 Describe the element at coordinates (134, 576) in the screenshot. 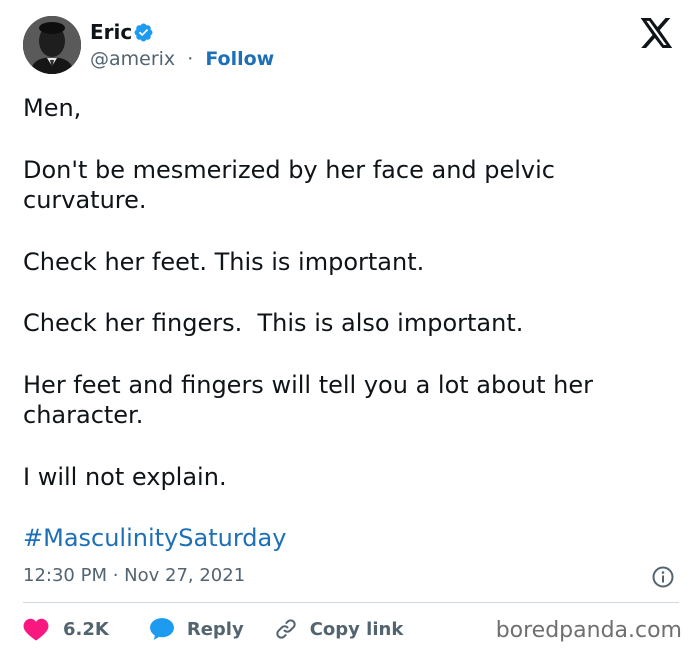

I see `timestamp: 12:30 PM · Nov 27, 2021` at that location.